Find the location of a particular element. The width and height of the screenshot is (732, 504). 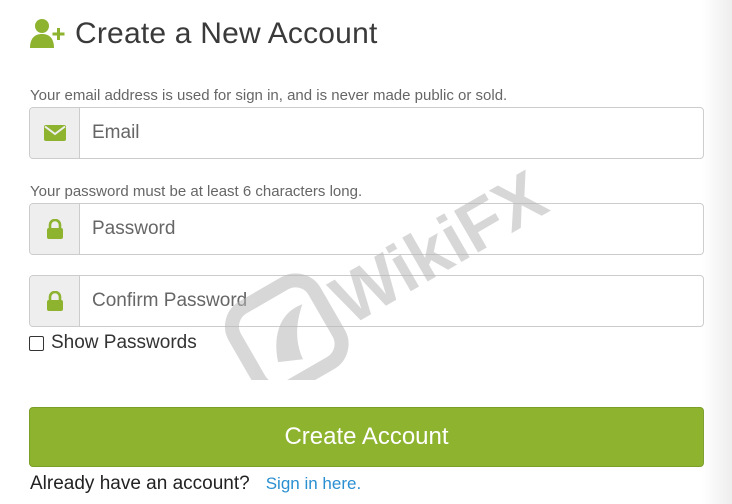

create-account-button: Create Account is located at coordinates (366, 437).